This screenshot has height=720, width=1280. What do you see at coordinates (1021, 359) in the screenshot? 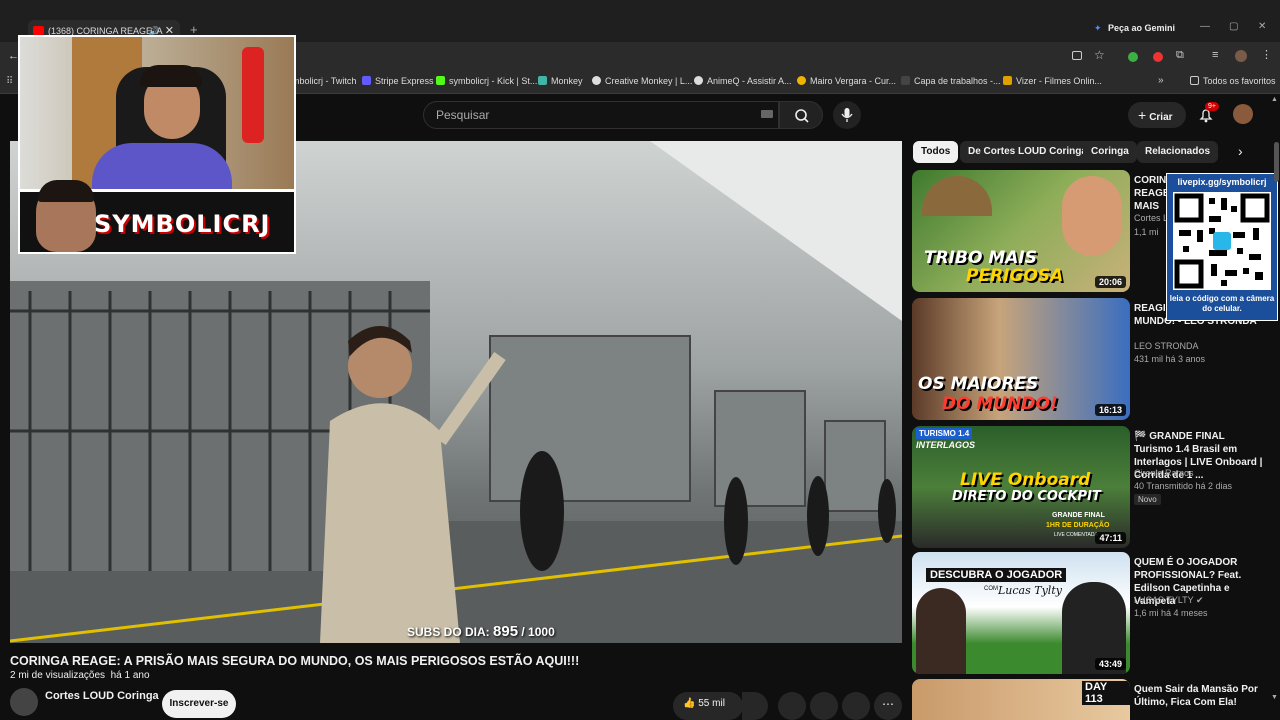
I see `thumbnail: OS MAIORES DO MUNDO! 16:13` at bounding box center [1021, 359].